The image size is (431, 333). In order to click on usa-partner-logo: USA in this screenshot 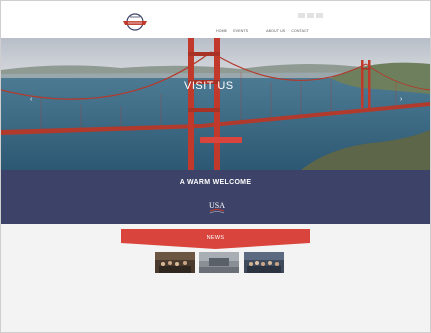, I will do `click(217, 207)`.